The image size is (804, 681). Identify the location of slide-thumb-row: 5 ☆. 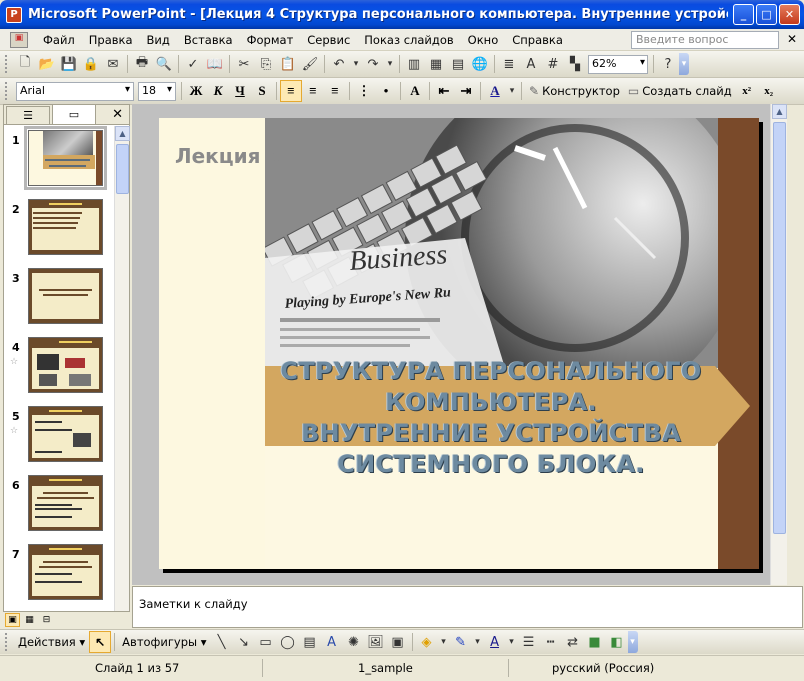
(60, 436).